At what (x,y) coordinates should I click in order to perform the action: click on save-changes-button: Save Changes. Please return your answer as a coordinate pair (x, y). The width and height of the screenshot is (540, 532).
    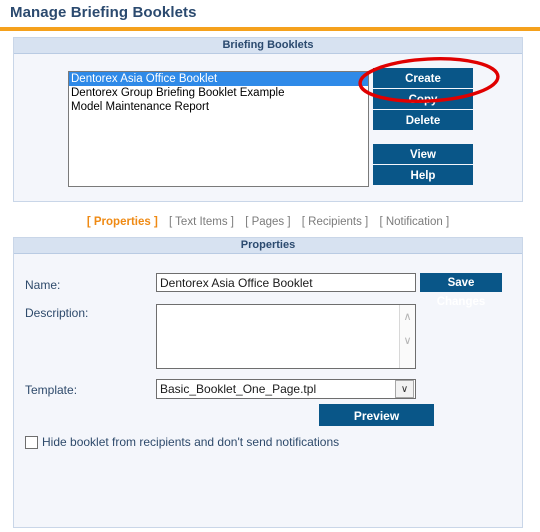
    Looking at the image, I should click on (461, 290).